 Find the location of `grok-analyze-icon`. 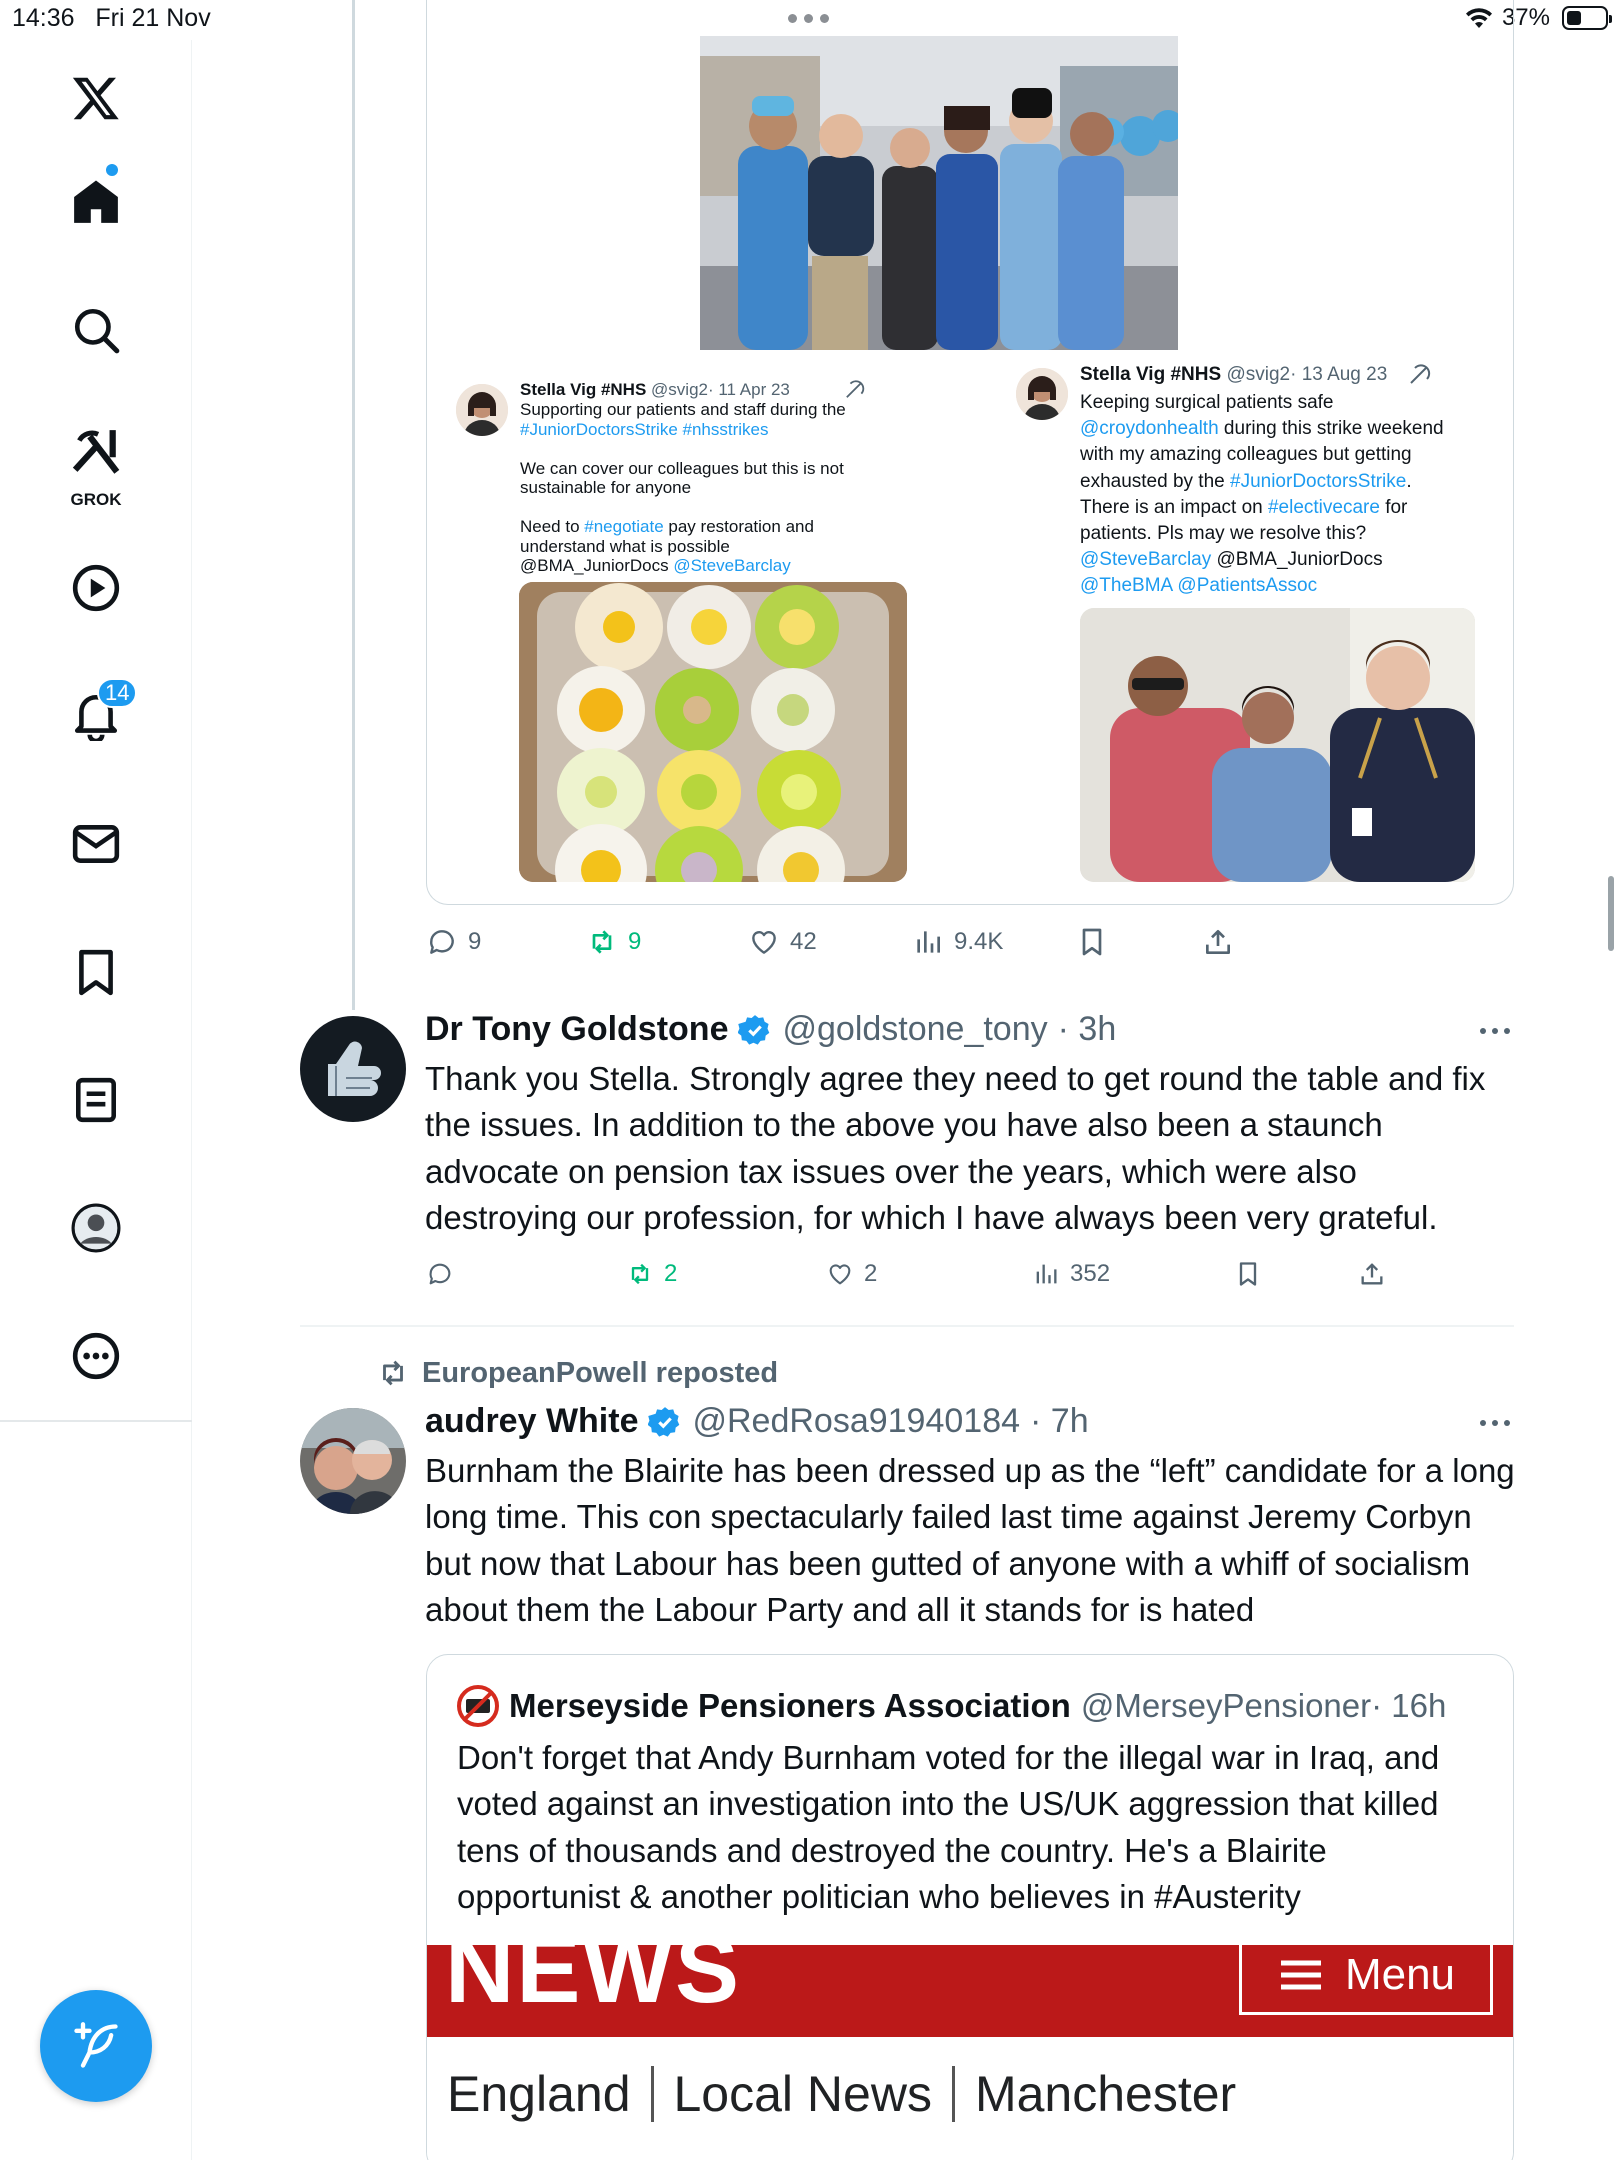

grok-analyze-icon is located at coordinates (856, 390).